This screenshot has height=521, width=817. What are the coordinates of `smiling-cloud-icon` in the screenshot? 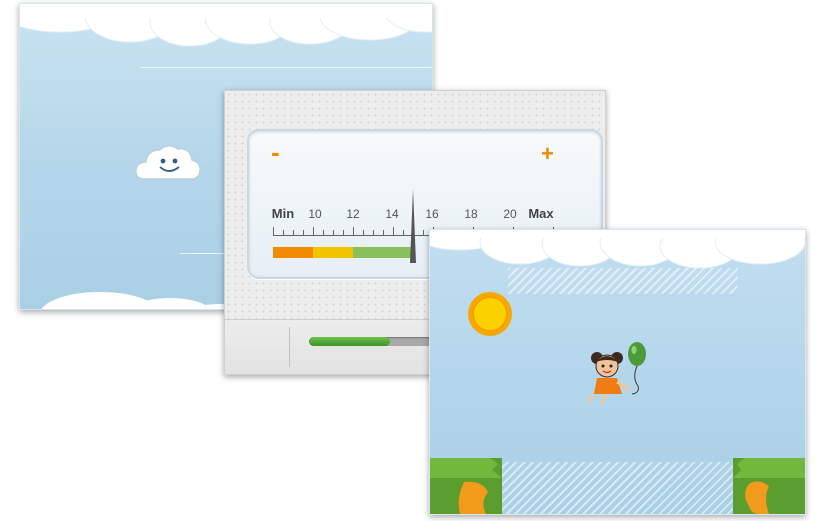 It's located at (168, 163).